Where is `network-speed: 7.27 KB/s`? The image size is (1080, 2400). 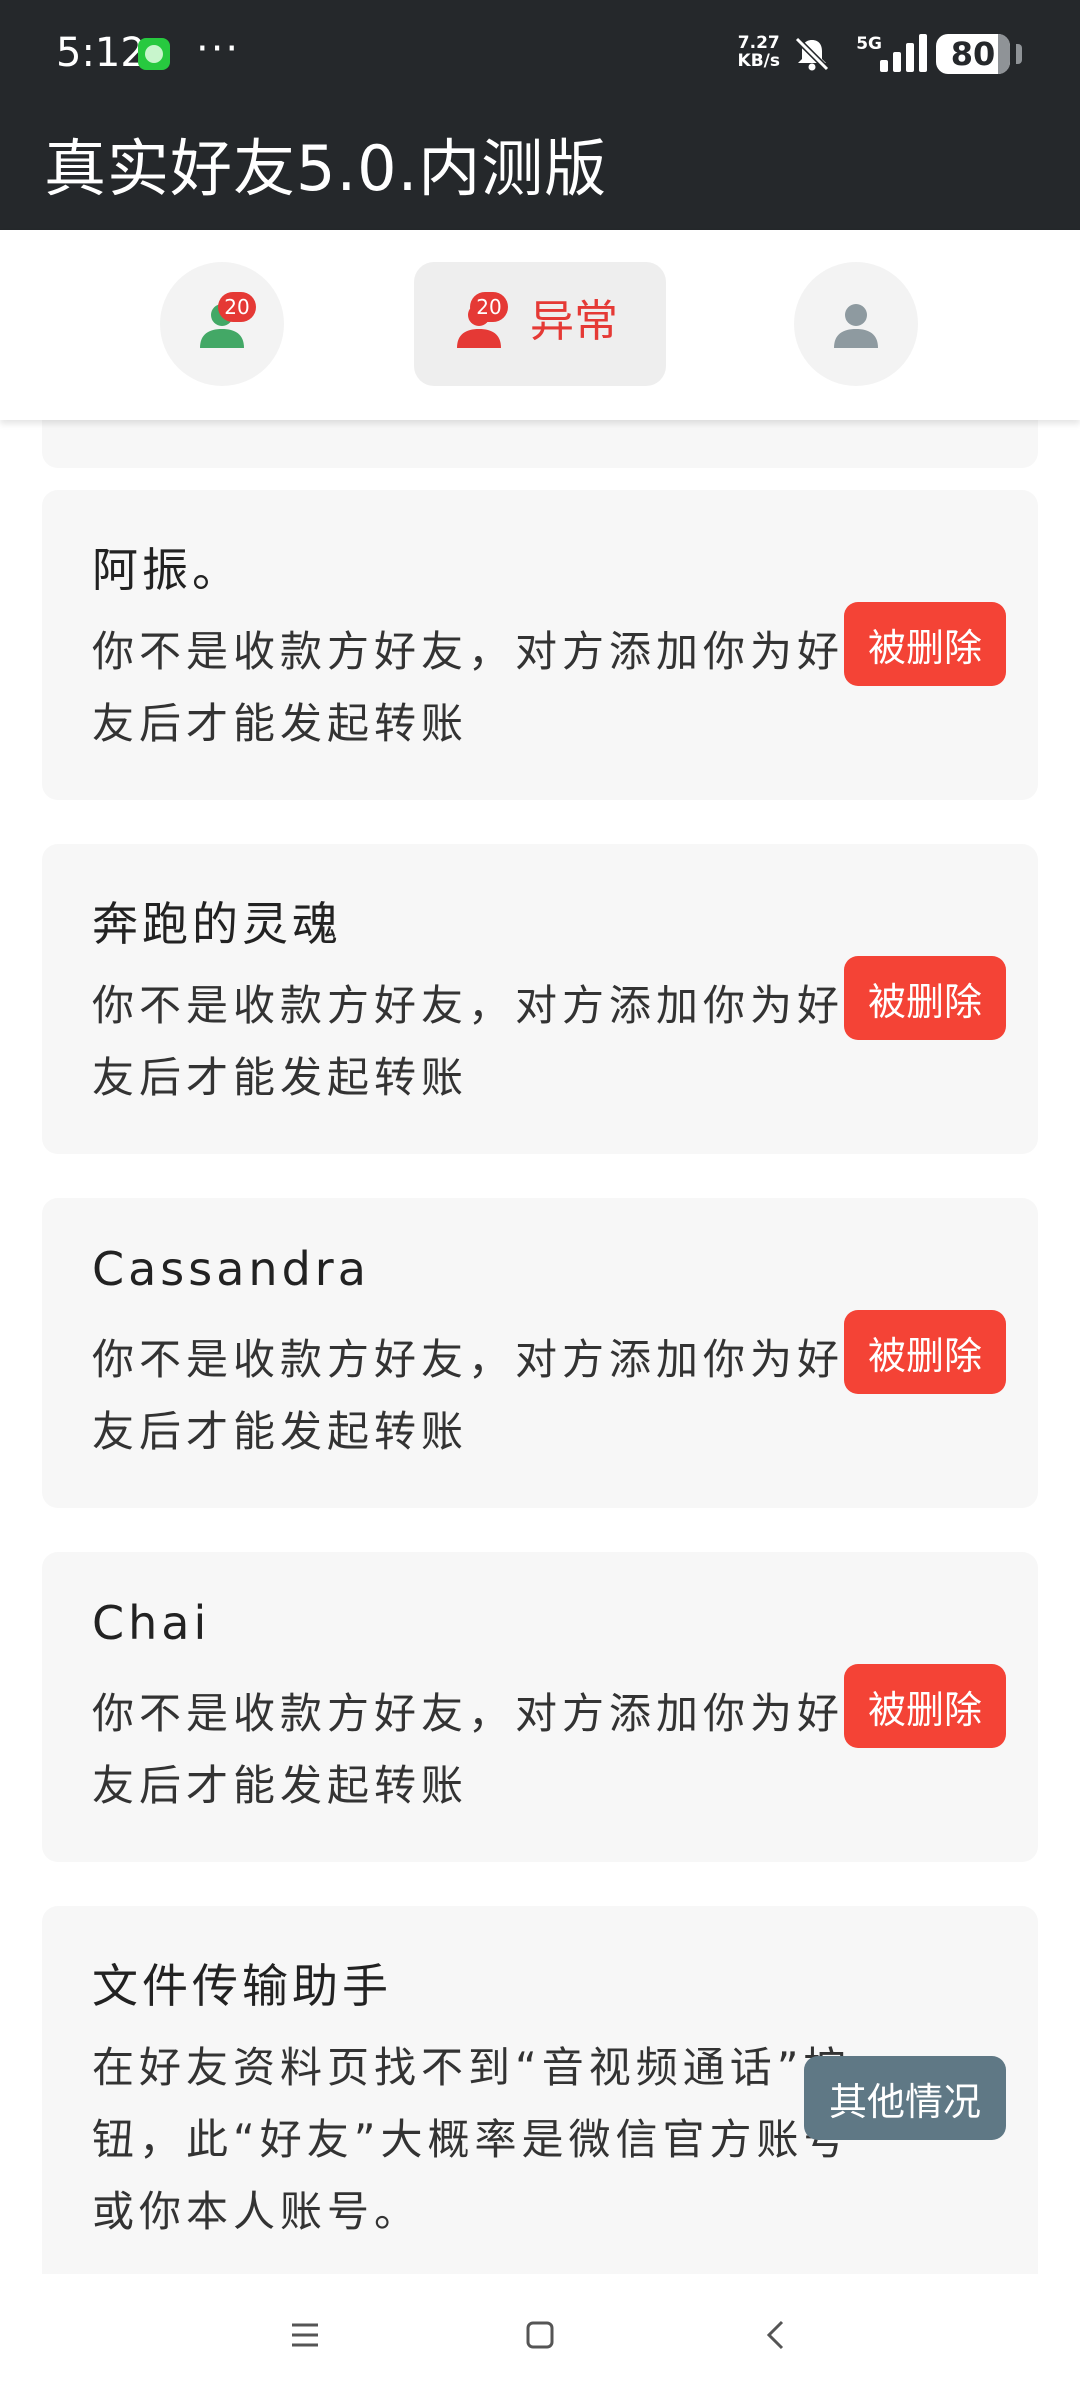 network-speed: 7.27 KB/s is located at coordinates (758, 52).